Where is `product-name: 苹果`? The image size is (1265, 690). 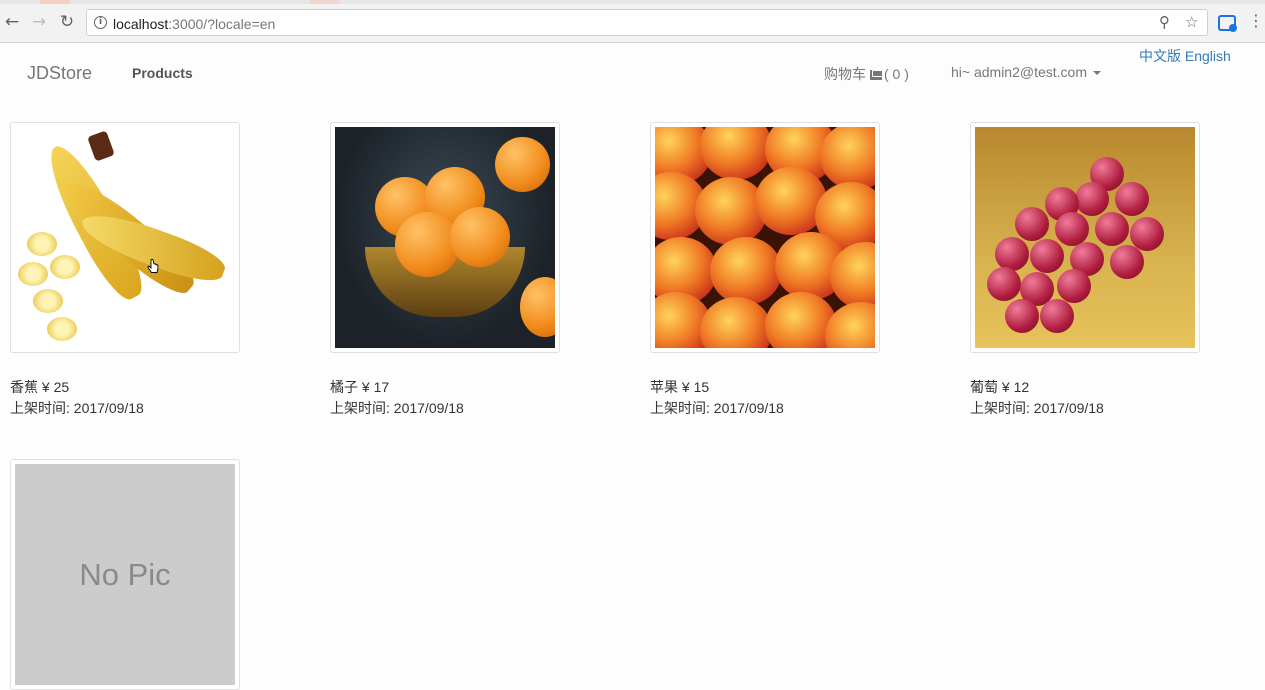
product-name: 苹果 is located at coordinates (664, 387).